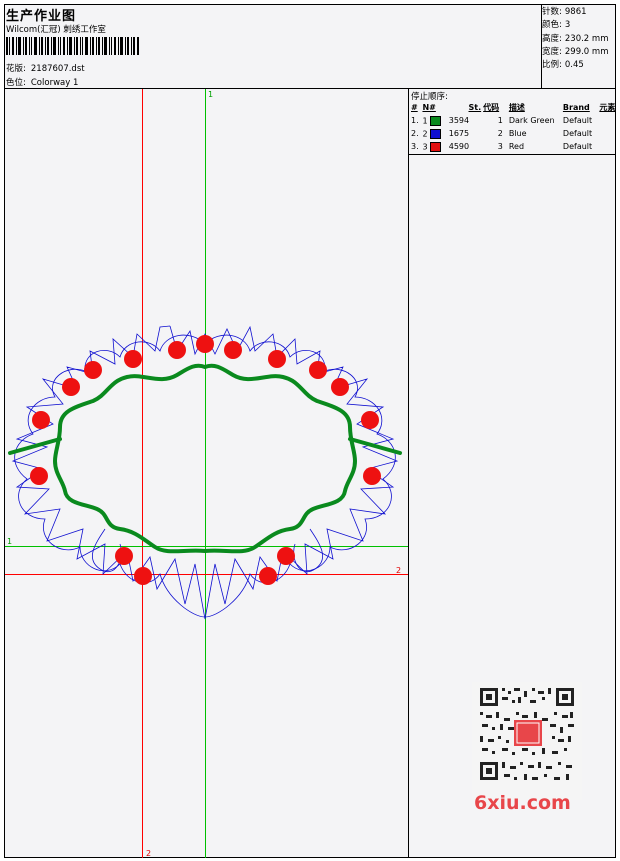 The width and height of the screenshot is (620, 861). I want to click on page-title: 生产作业图, so click(41, 16).